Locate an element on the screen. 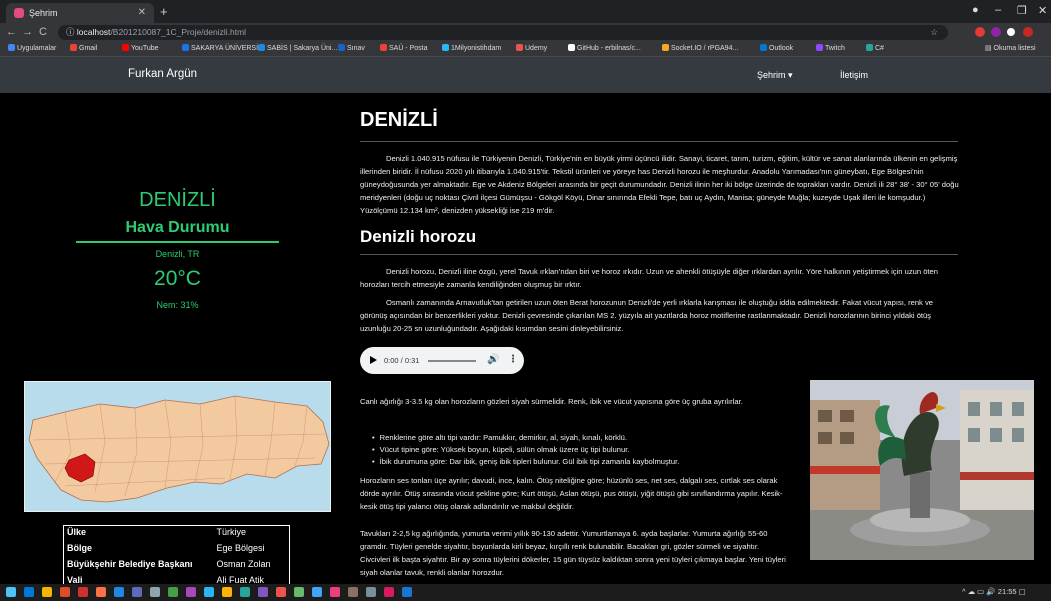 The width and height of the screenshot is (1051, 601). windows-taskbar: ^ ☁ ▭ 🔊 21:55 ▢ is located at coordinates (525, 592).